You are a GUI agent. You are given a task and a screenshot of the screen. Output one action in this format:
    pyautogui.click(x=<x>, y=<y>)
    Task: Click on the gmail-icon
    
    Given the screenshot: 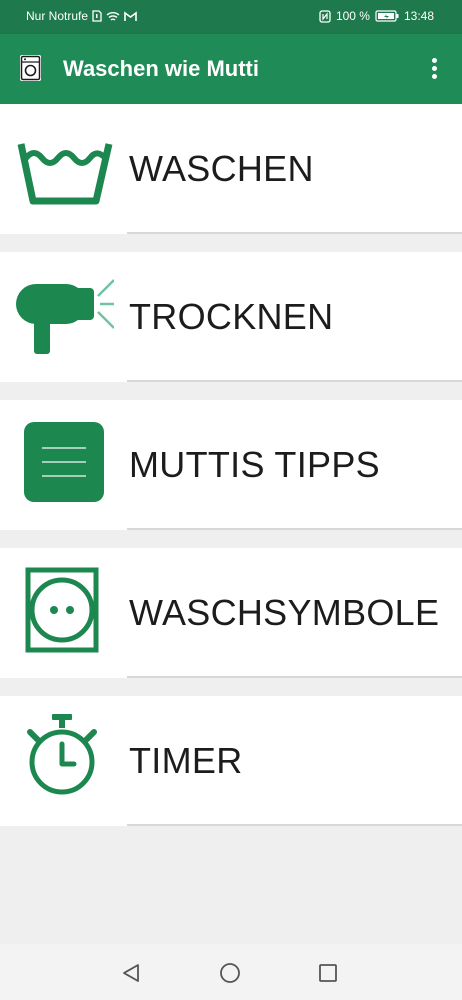 What is the action you would take?
    pyautogui.click(x=130, y=15)
    